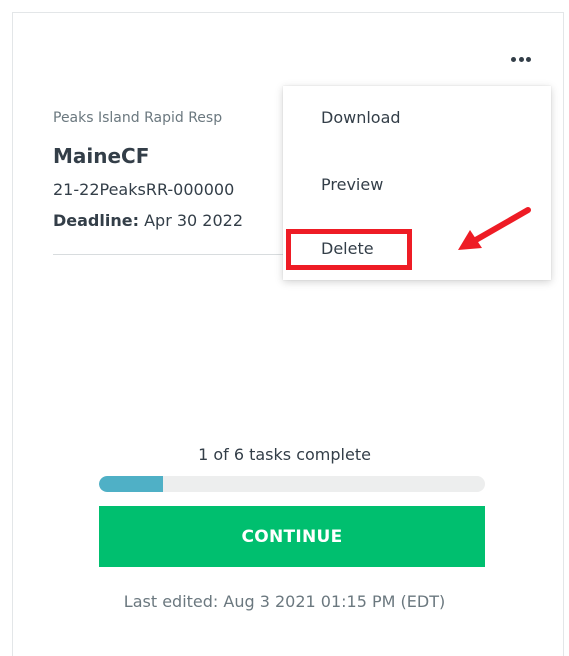 This screenshot has width=569, height=656. What do you see at coordinates (169, 254) in the screenshot?
I see `divider` at bounding box center [169, 254].